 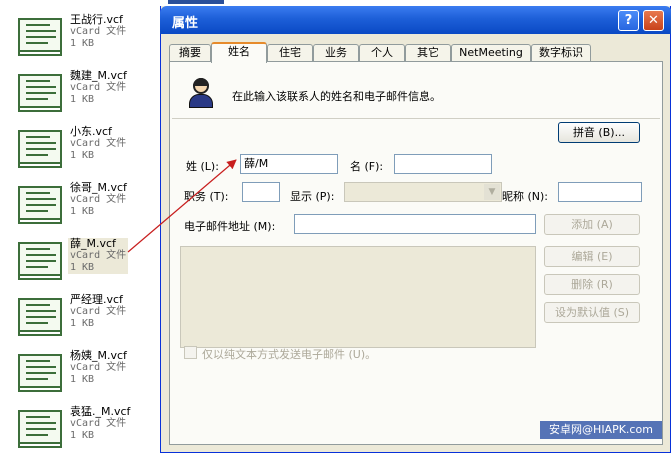 I want to click on given-name-label: 名 (F):, so click(x=367, y=166).